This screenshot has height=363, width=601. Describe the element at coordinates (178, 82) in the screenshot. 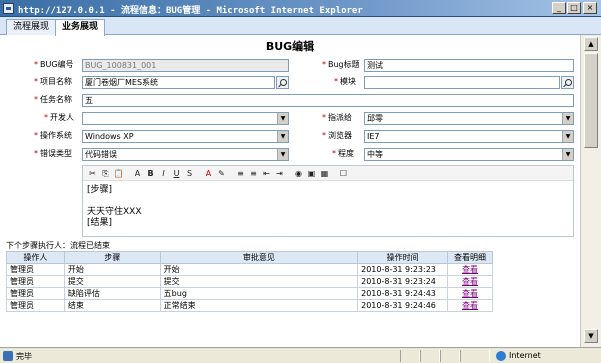

I see `project-field: 厦门卷烟厂MES系统` at that location.